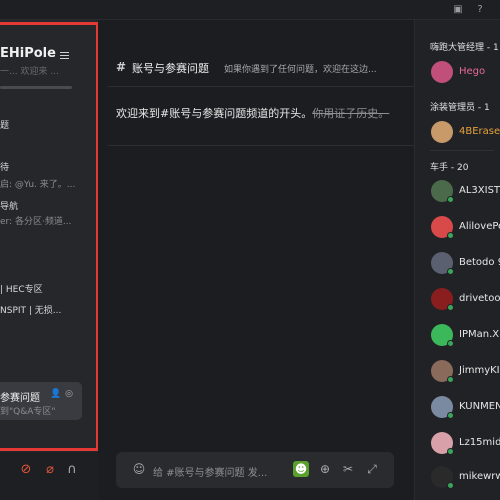  What do you see at coordinates (348, 469) in the screenshot?
I see `scissors-icon: ✂` at bounding box center [348, 469].